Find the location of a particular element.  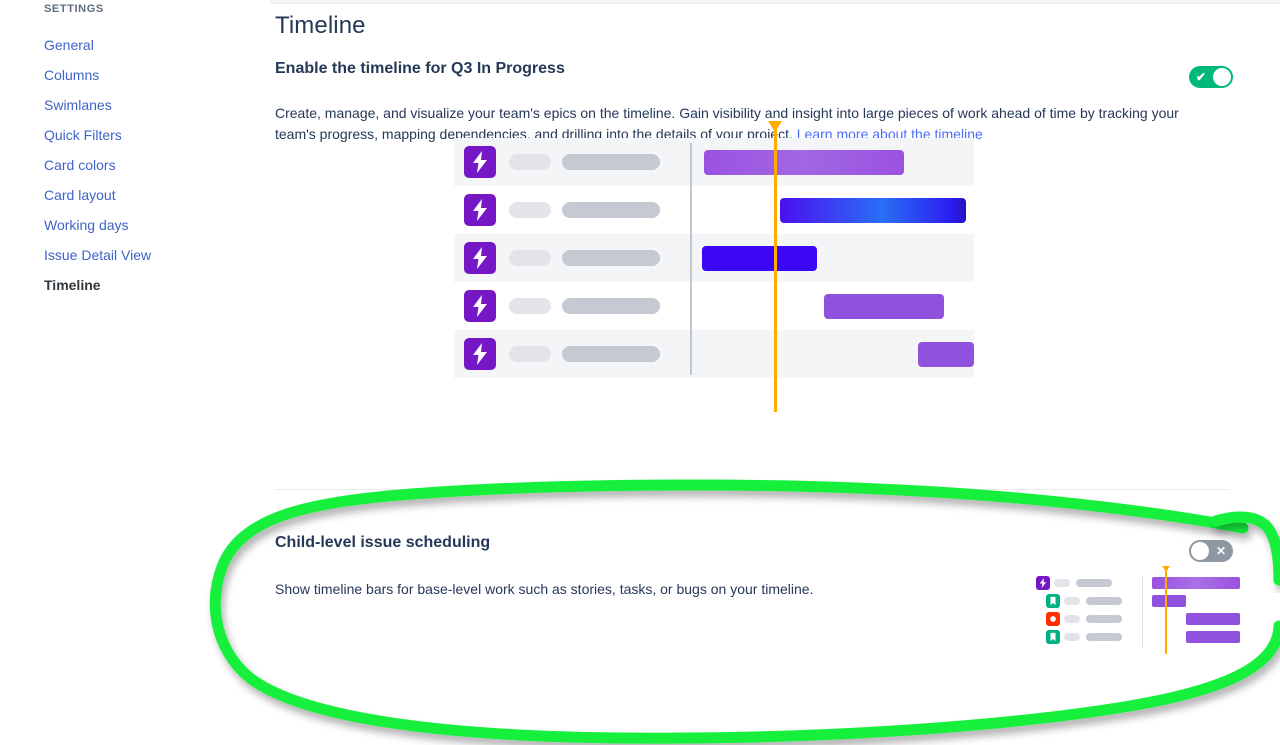

enable-timeline-toggle: ✔ is located at coordinates (1211, 77).